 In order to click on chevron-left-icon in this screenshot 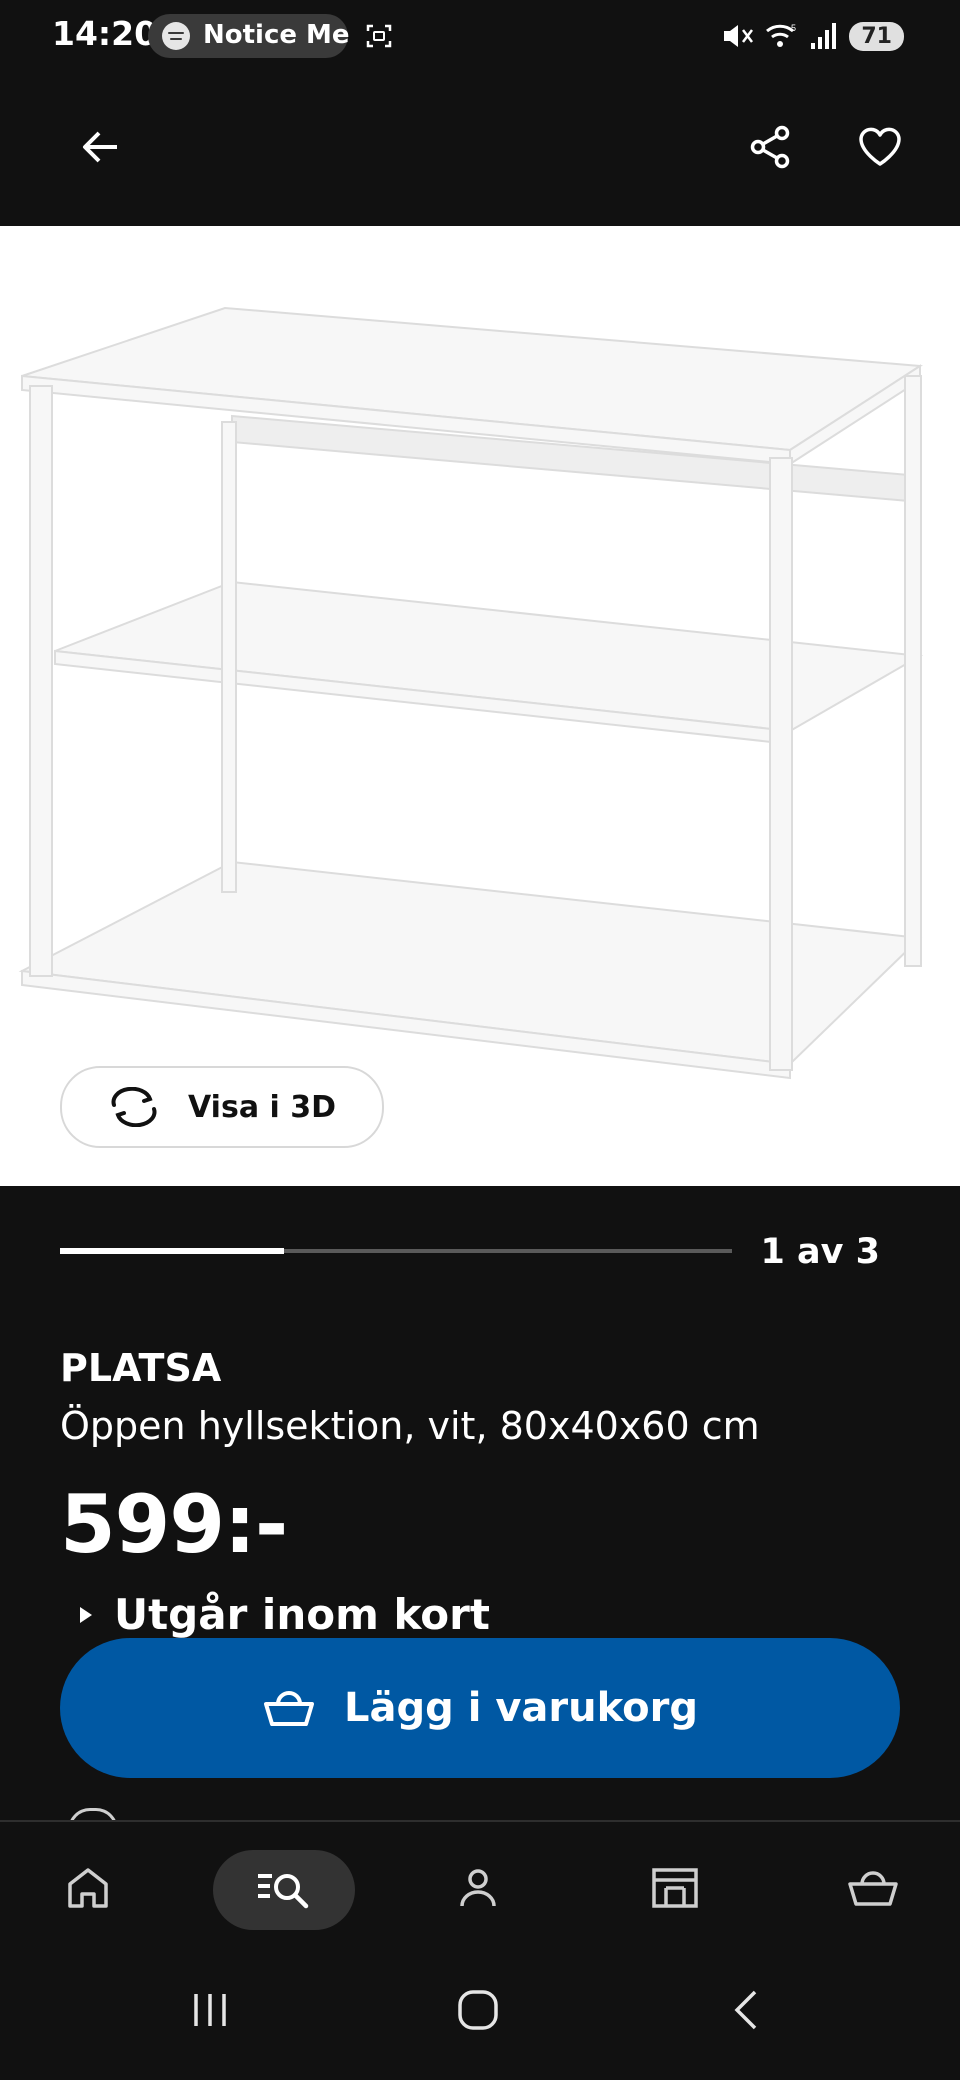, I will do `click(745, 2010)`.